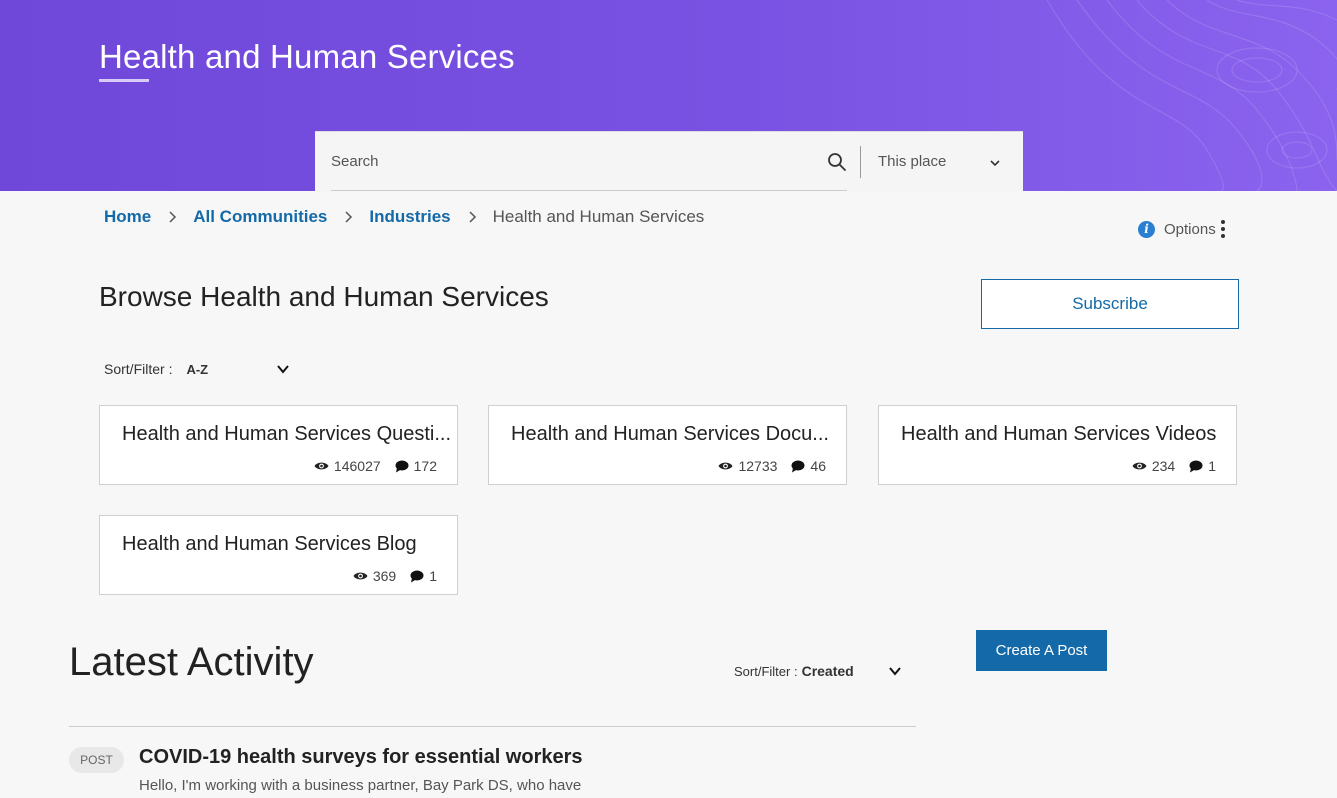 This screenshot has height=798, width=1337. Describe the element at coordinates (96, 760) in the screenshot. I see `post-type-badge: POST` at that location.